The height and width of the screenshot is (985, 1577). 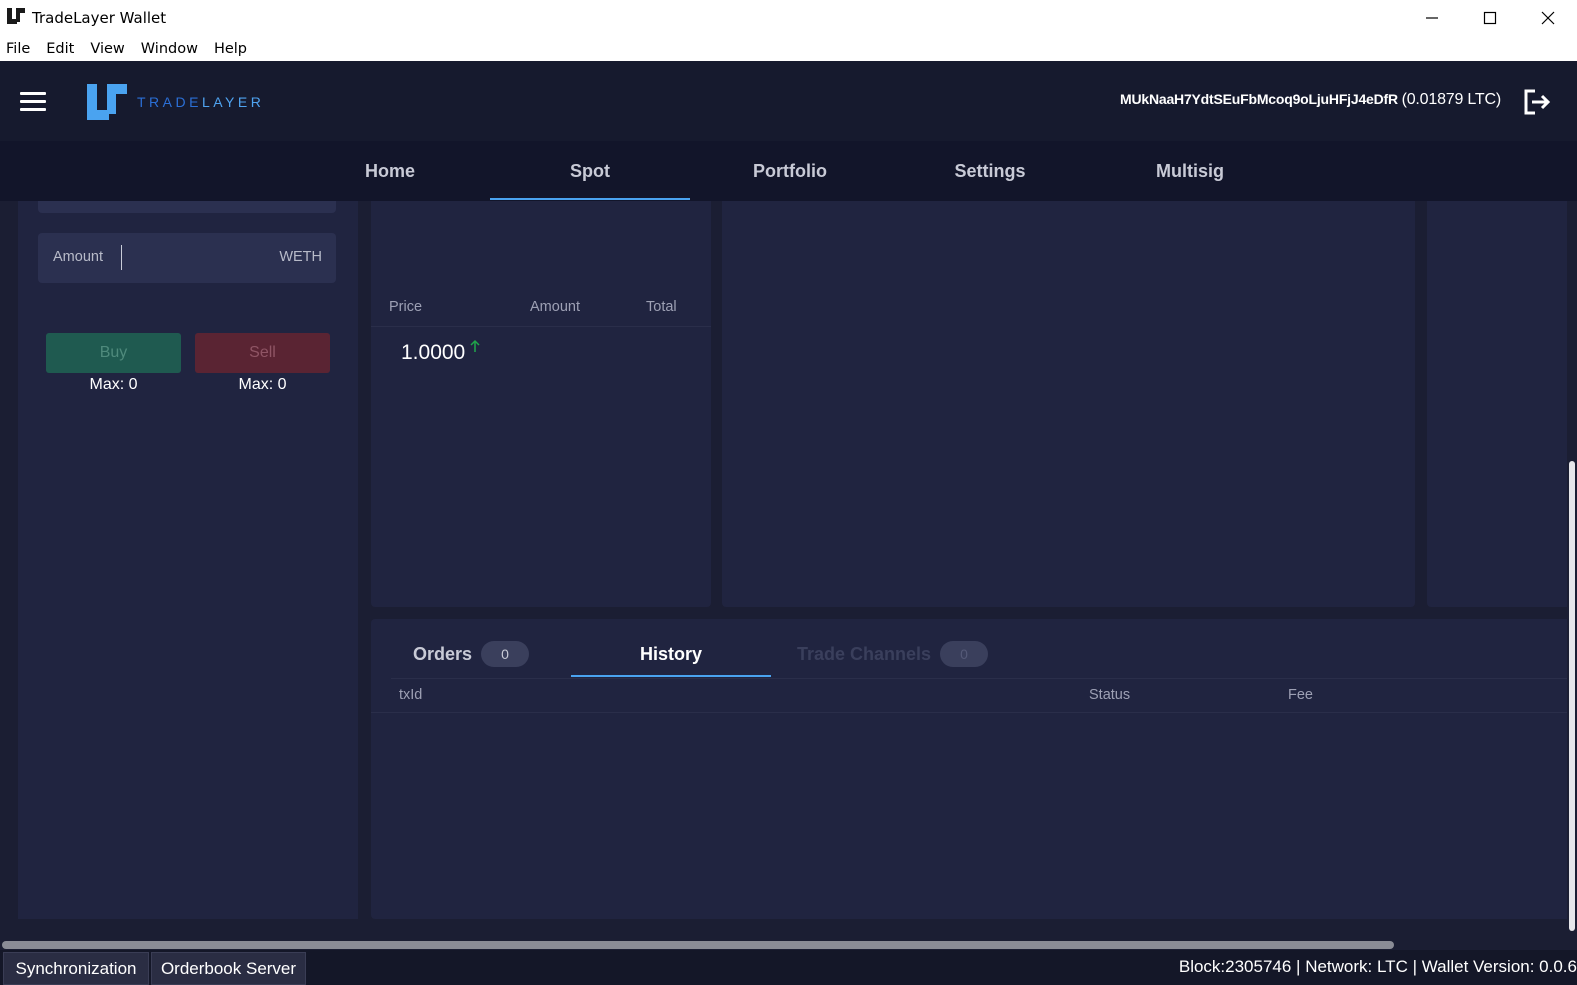 I want to click on minimize-icon, so click(x=1432, y=18).